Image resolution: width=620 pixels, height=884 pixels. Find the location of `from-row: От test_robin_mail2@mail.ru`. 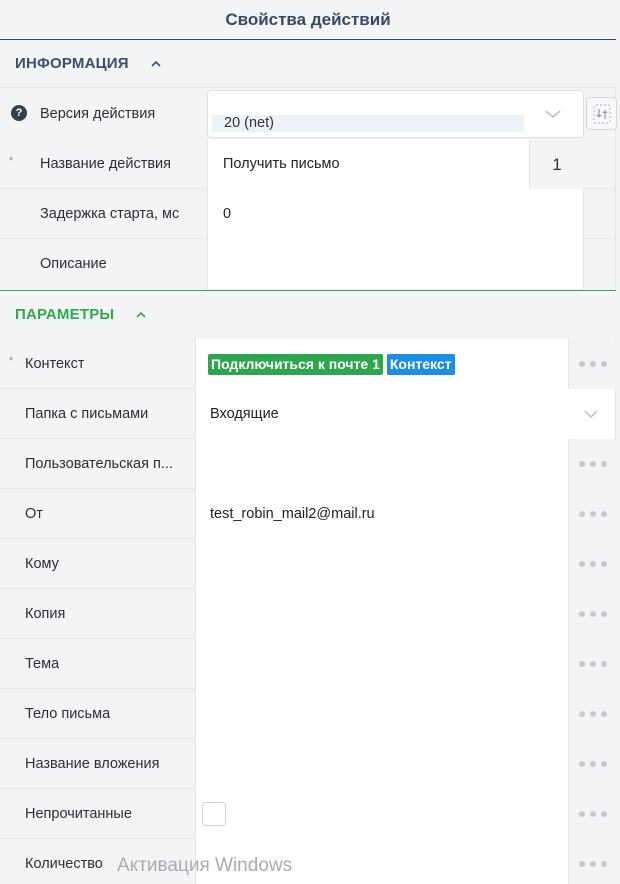

from-row: От test_robin_mail2@mail.ru is located at coordinates (308, 514).